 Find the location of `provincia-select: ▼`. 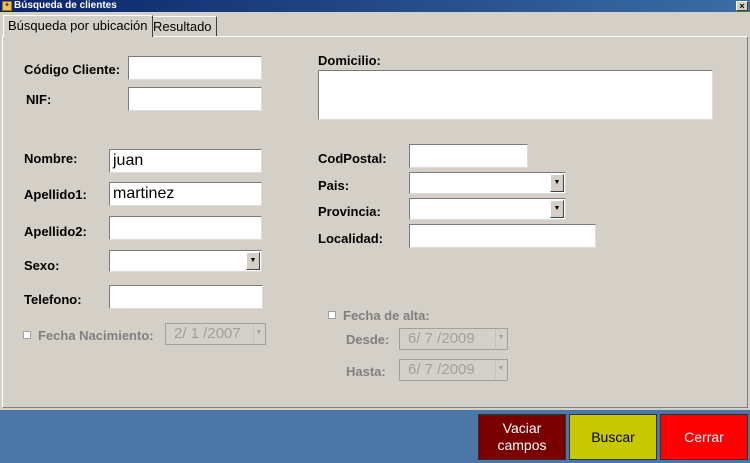

provincia-select: ▼ is located at coordinates (487, 209).